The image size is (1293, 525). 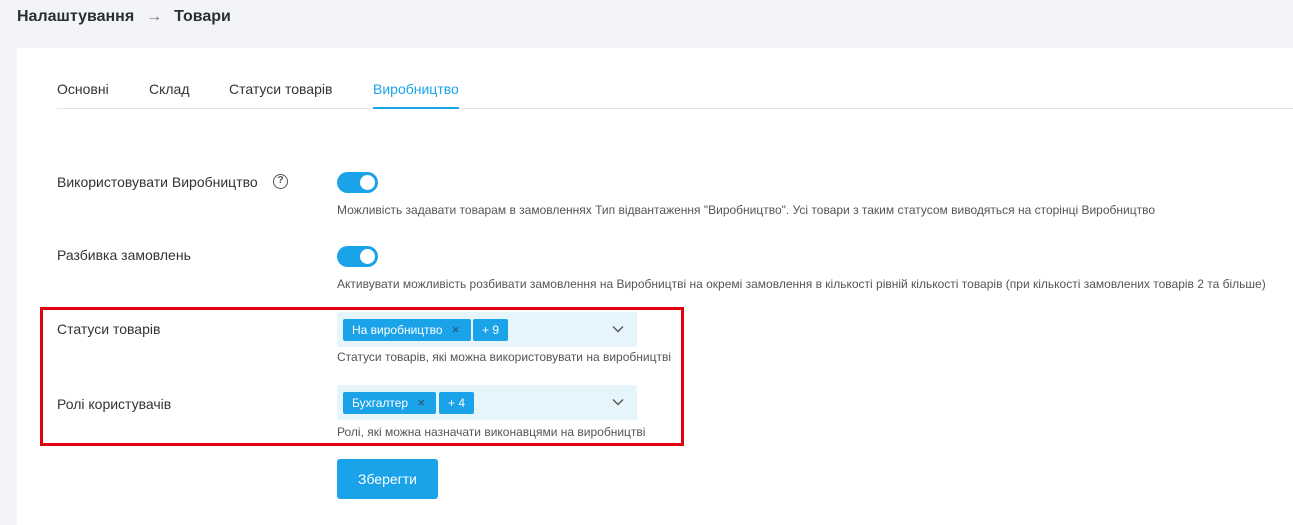 What do you see at coordinates (362, 376) in the screenshot?
I see `highlight-frame` at bounding box center [362, 376].